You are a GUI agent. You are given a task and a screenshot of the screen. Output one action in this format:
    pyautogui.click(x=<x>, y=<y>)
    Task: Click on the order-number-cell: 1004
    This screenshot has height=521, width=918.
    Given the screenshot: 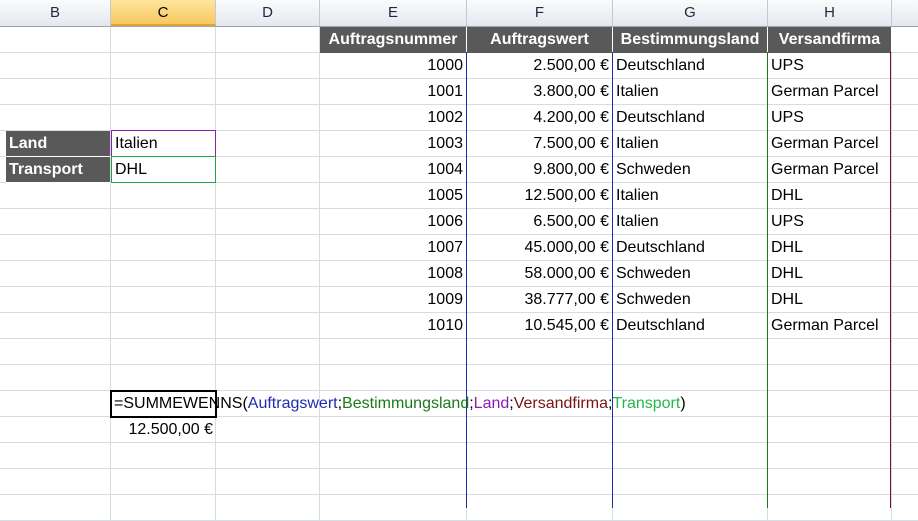 What is the action you would take?
    pyautogui.click(x=393, y=170)
    